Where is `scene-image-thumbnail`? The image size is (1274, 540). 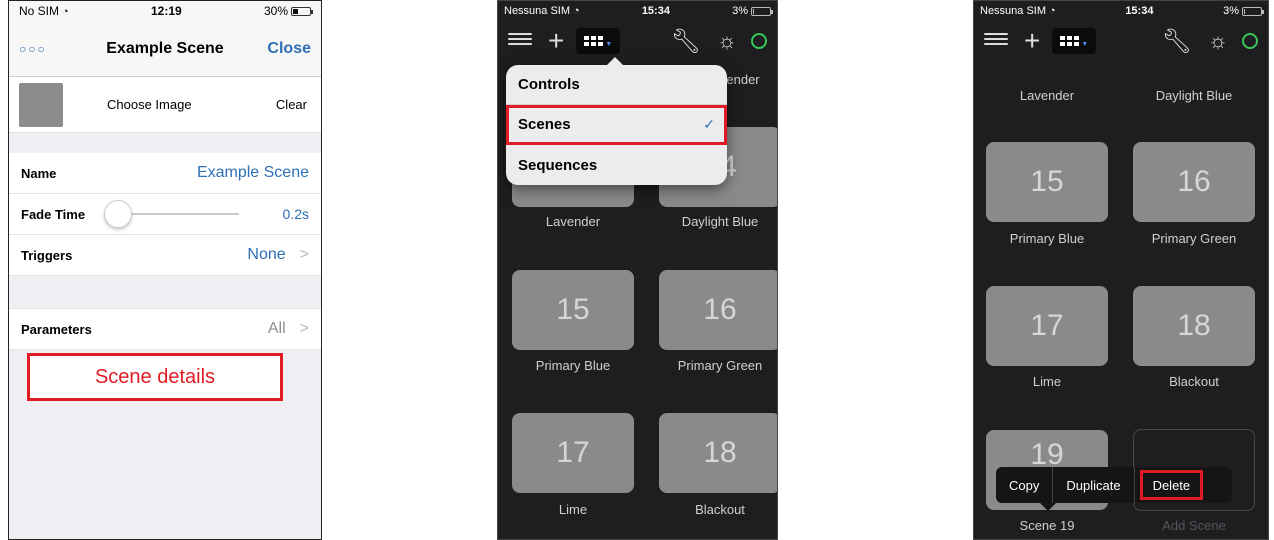
scene-image-thumbnail is located at coordinates (41, 104).